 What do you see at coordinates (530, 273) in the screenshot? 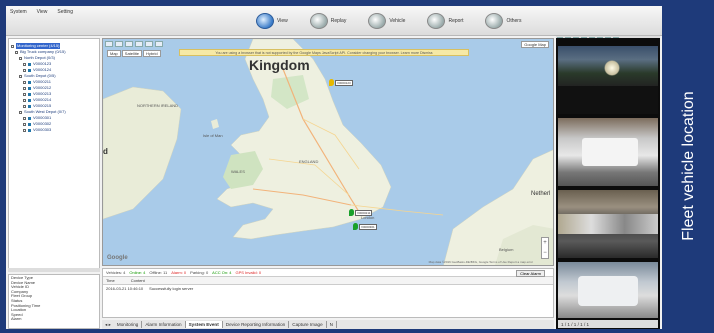
I see `clear-alarm-button: Clear Alarm` at bounding box center [530, 273].